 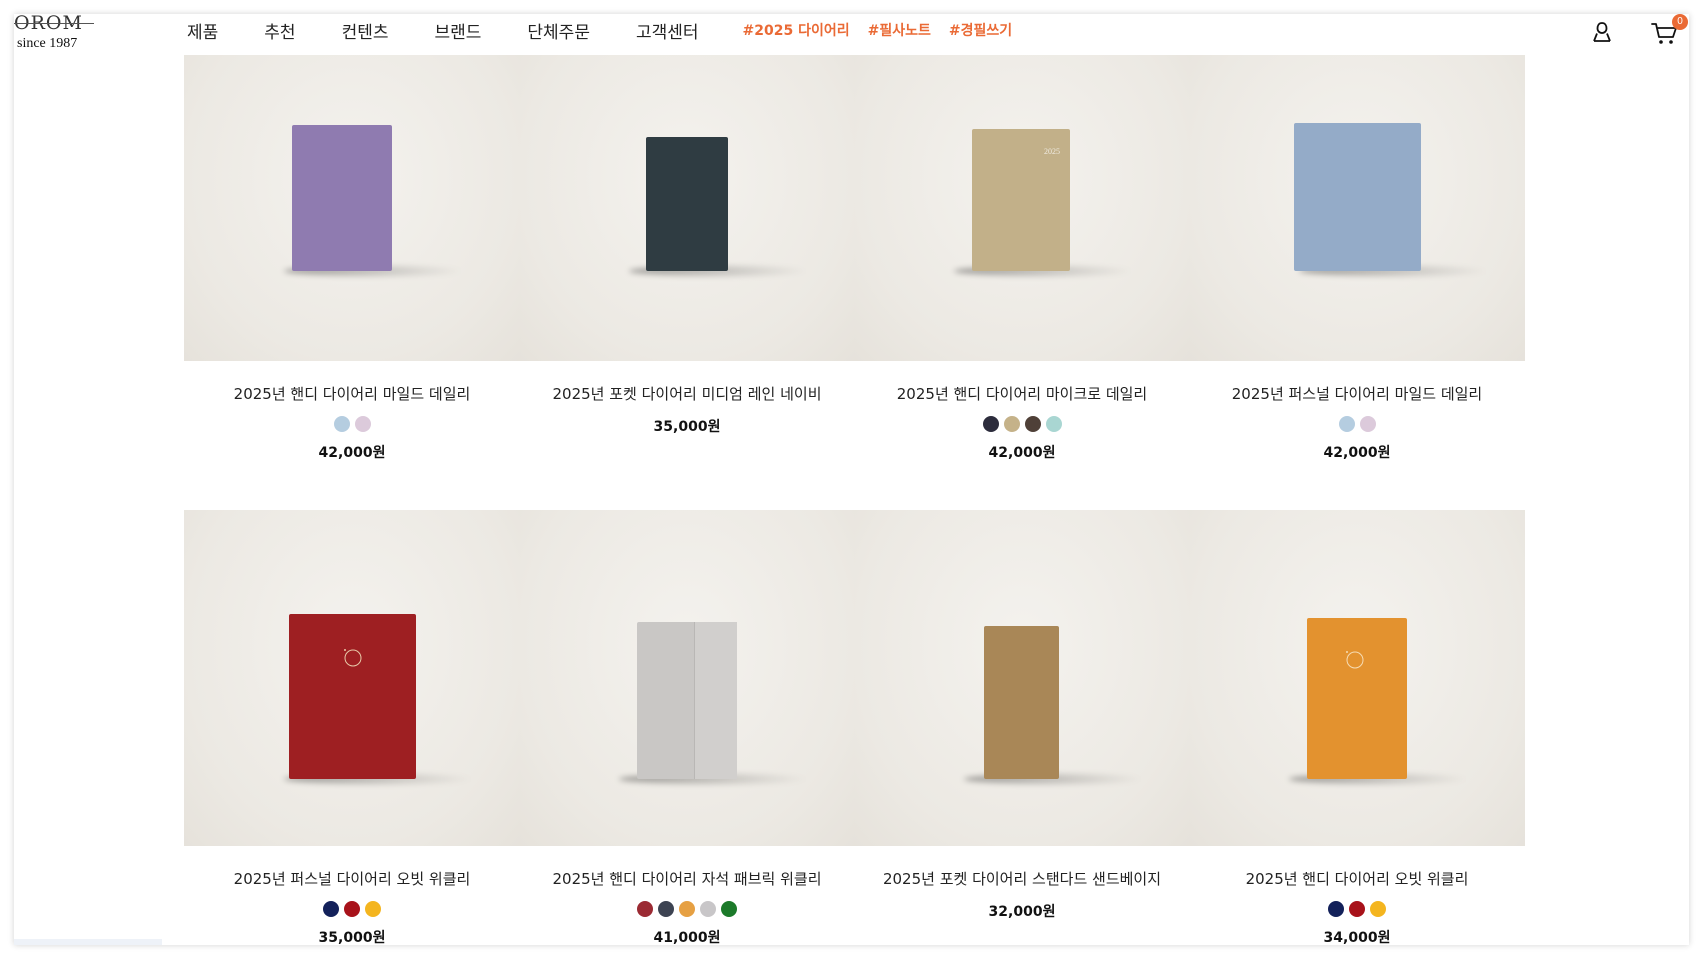 I want to click on product-image: 2025, so click(x=1022, y=208).